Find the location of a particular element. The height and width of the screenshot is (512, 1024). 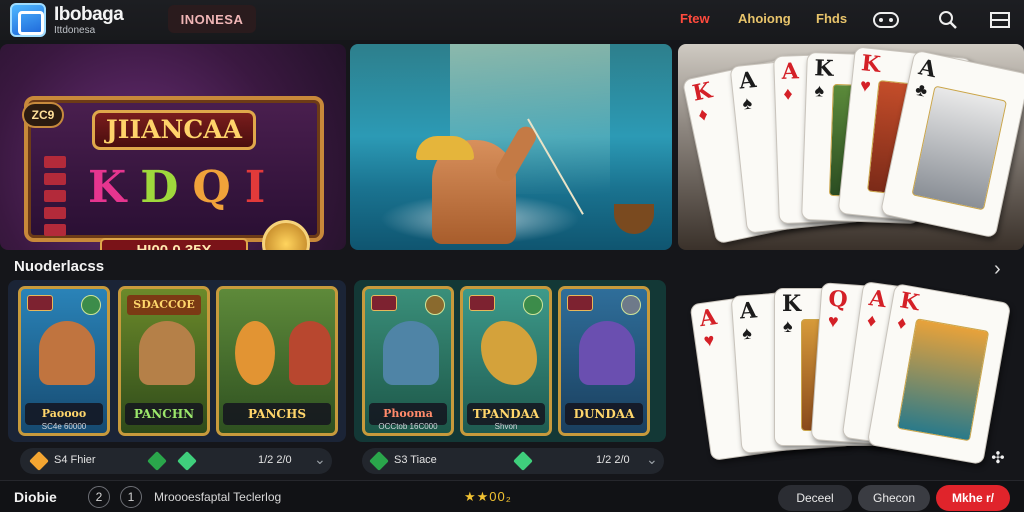

menu-icon is located at coordinates (1000, 20).